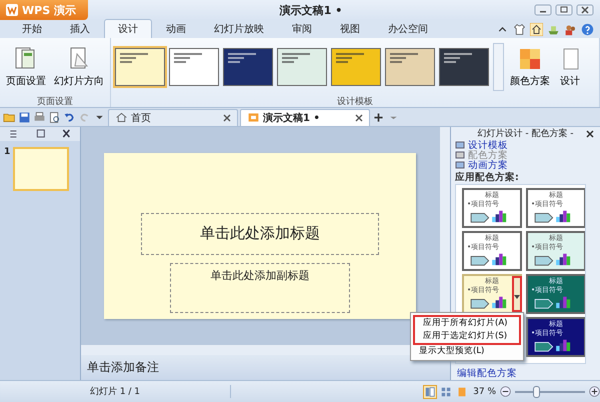 The width and height of the screenshot is (600, 402). Describe the element at coordinates (587, 29) in the screenshot. I see `help-icon` at that location.